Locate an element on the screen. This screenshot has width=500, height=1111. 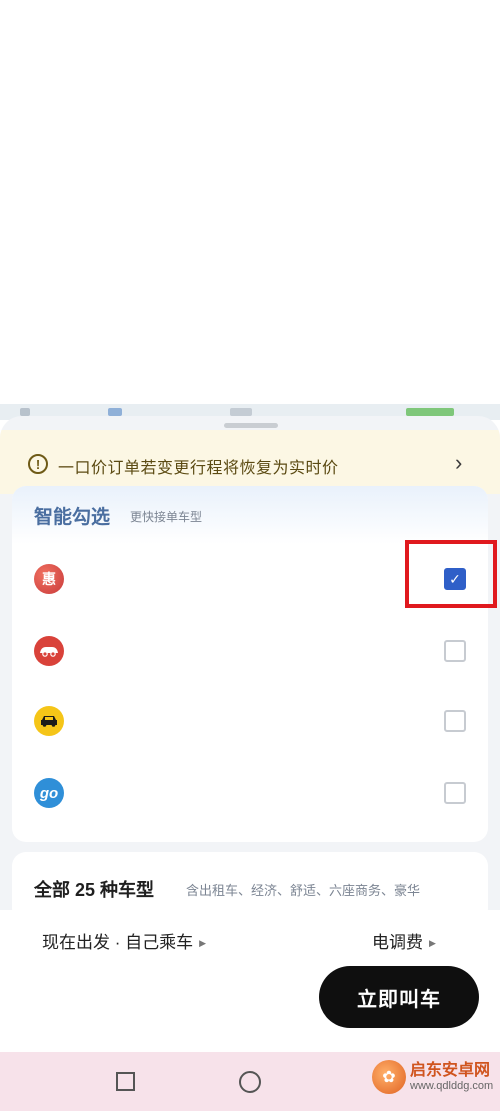
fee-label: 电调费 is located at coordinates (397, 942).